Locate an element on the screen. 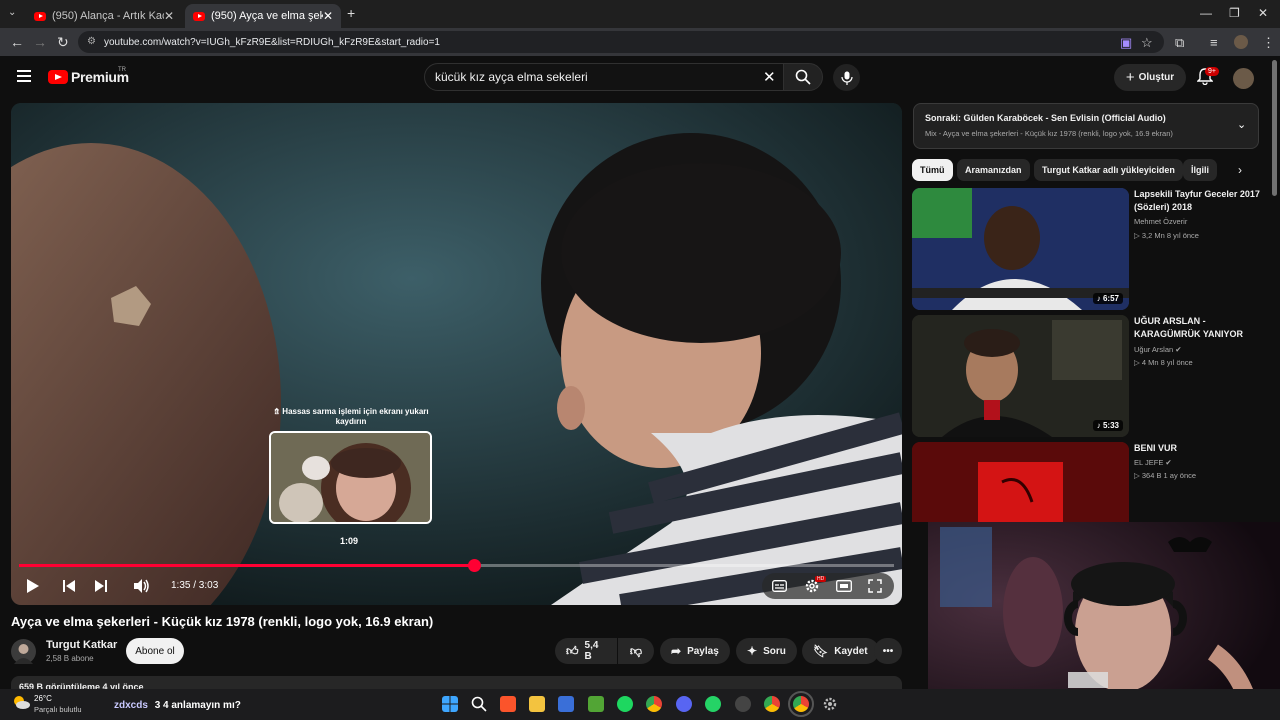 The image size is (1280, 720). store-icon is located at coordinates (566, 704).